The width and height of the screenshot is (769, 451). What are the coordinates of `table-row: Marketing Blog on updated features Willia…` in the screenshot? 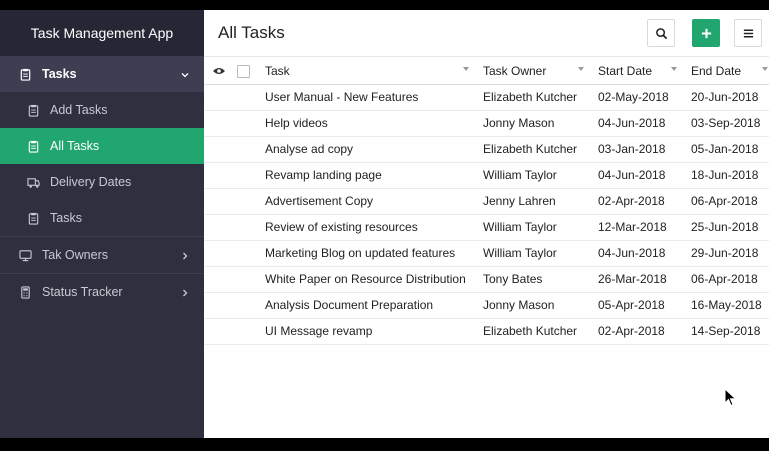 It's located at (486, 253).